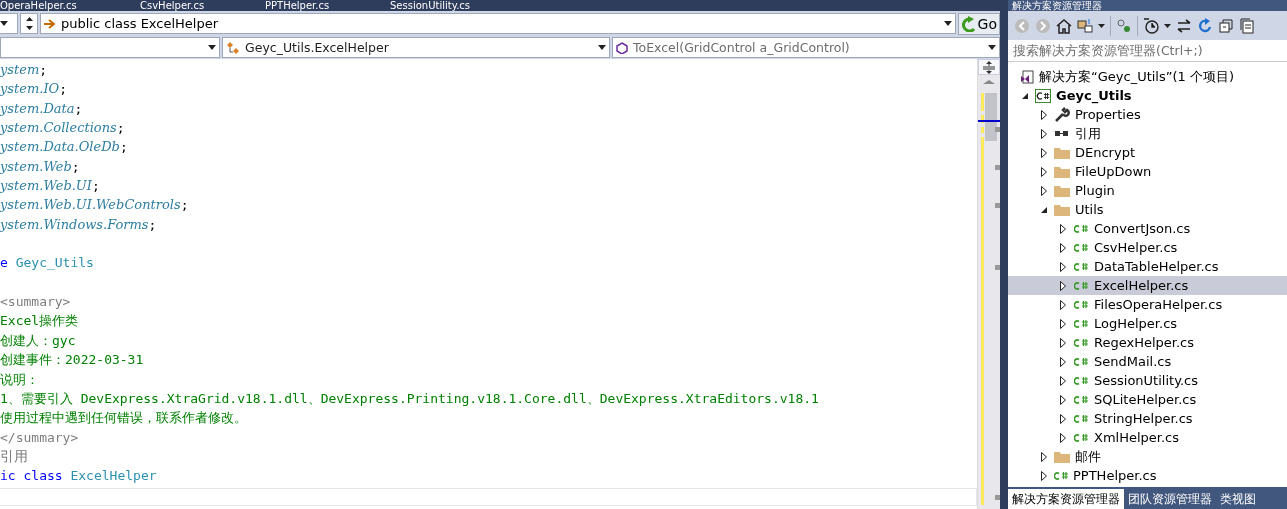  What do you see at coordinates (1147, 304) in the screenshot?
I see `tree-item: FilesOperaHelper.cs` at bounding box center [1147, 304].